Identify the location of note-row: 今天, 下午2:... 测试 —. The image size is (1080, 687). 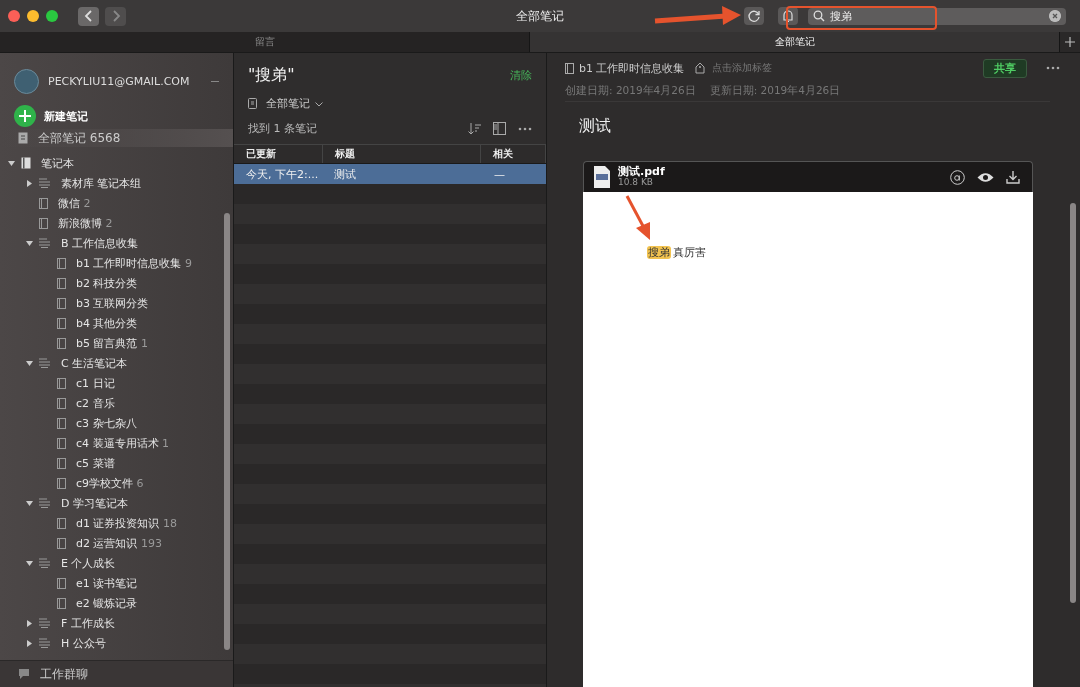
(390, 174).